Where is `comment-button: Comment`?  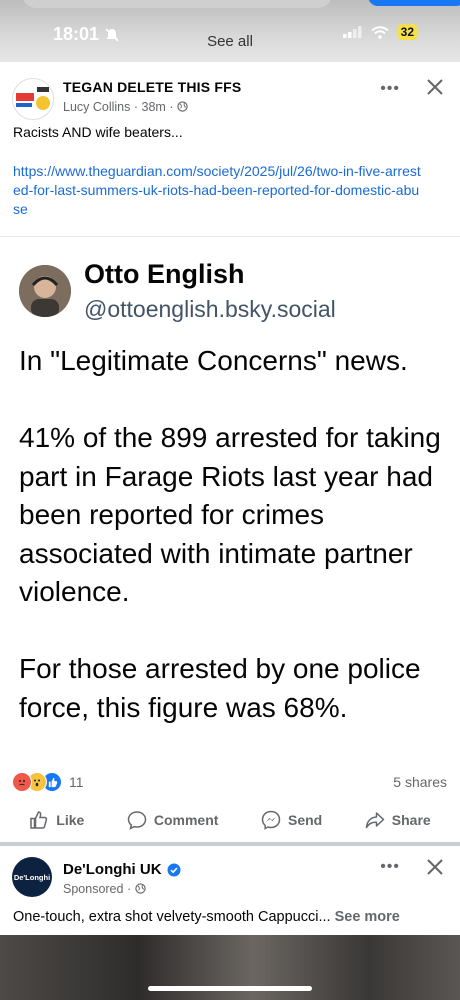
comment-button: Comment is located at coordinates (173, 820).